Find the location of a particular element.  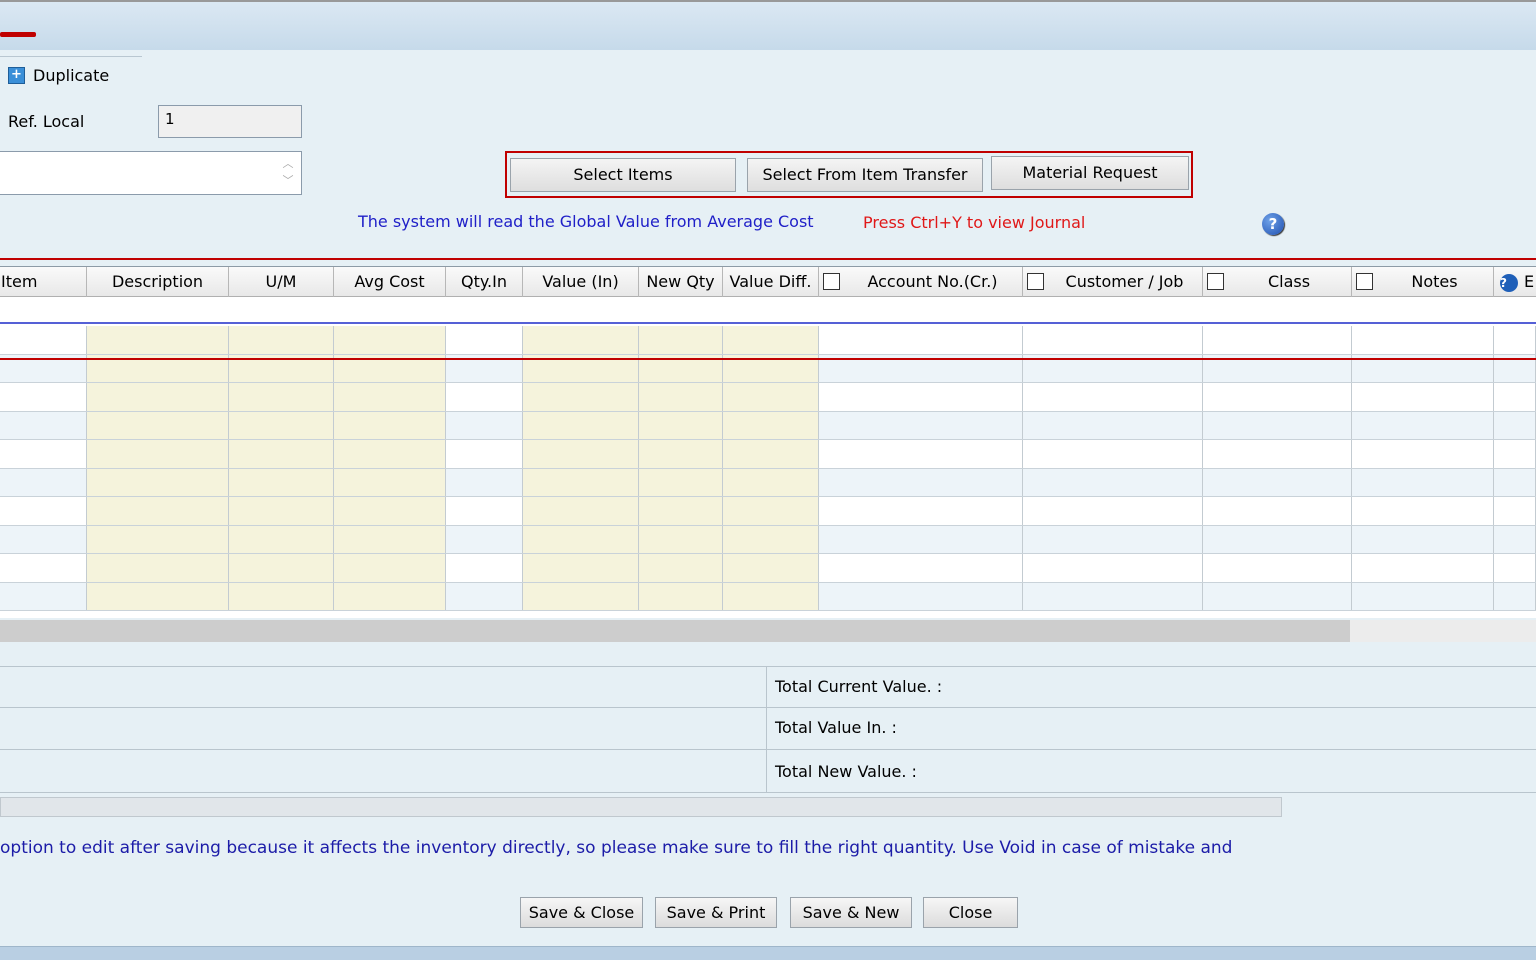

memo-scroll-arrows: ︿ ﹀ is located at coordinates (288, 173).